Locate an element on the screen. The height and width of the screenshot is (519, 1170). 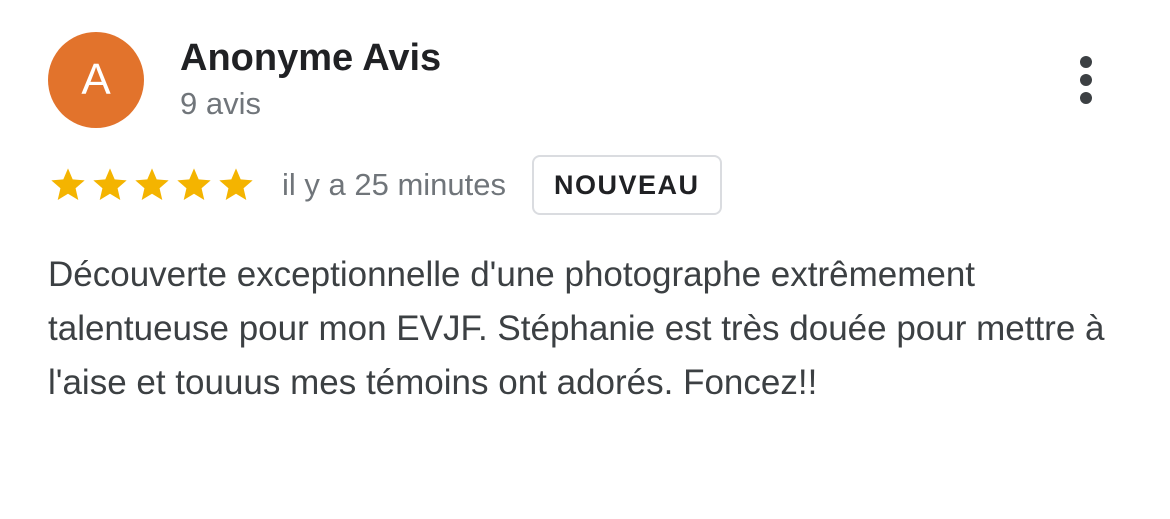
review-timestamp: il y a 25 minutes is located at coordinates (394, 184).